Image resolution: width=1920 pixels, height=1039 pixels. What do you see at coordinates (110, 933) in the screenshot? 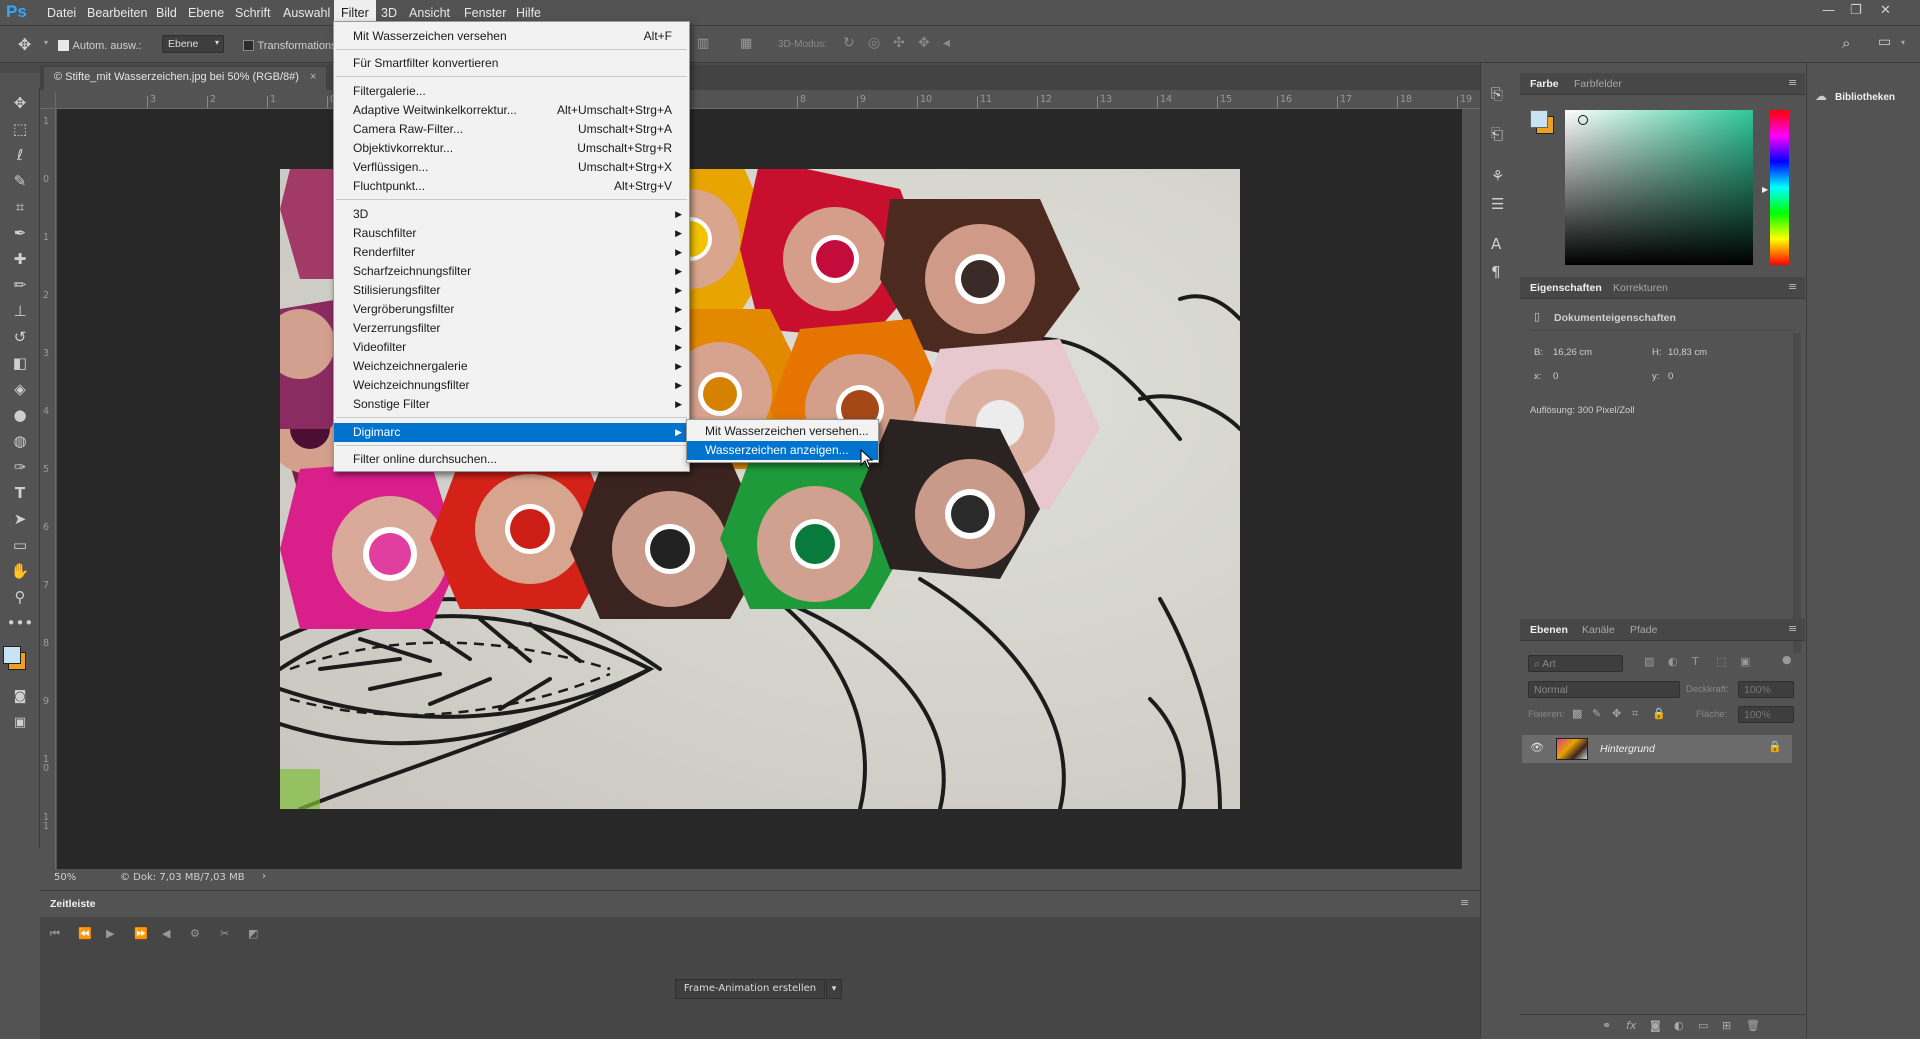
I see `play-icon: ▶` at bounding box center [110, 933].